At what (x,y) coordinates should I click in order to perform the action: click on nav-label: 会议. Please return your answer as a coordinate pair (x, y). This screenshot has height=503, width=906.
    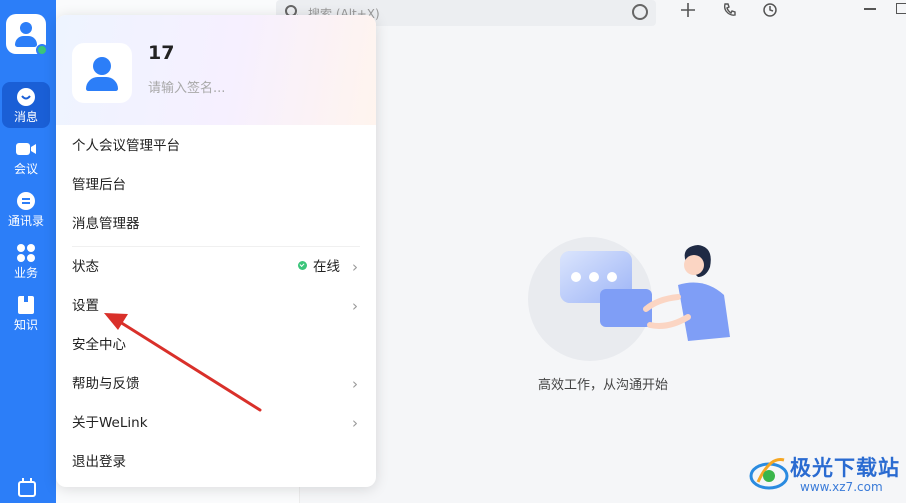
    Looking at the image, I should click on (25, 169).